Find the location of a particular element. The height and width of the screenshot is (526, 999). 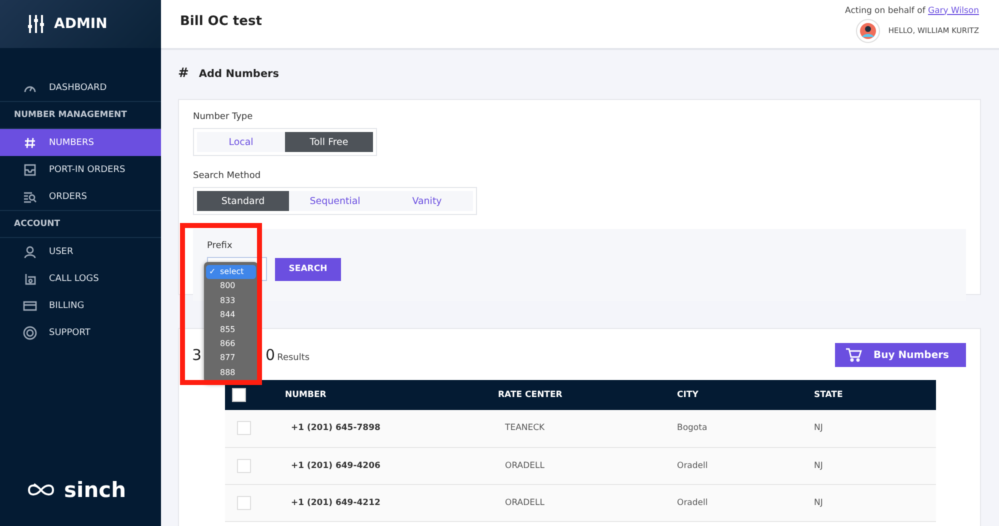

select-all-checkbox is located at coordinates (239, 395).